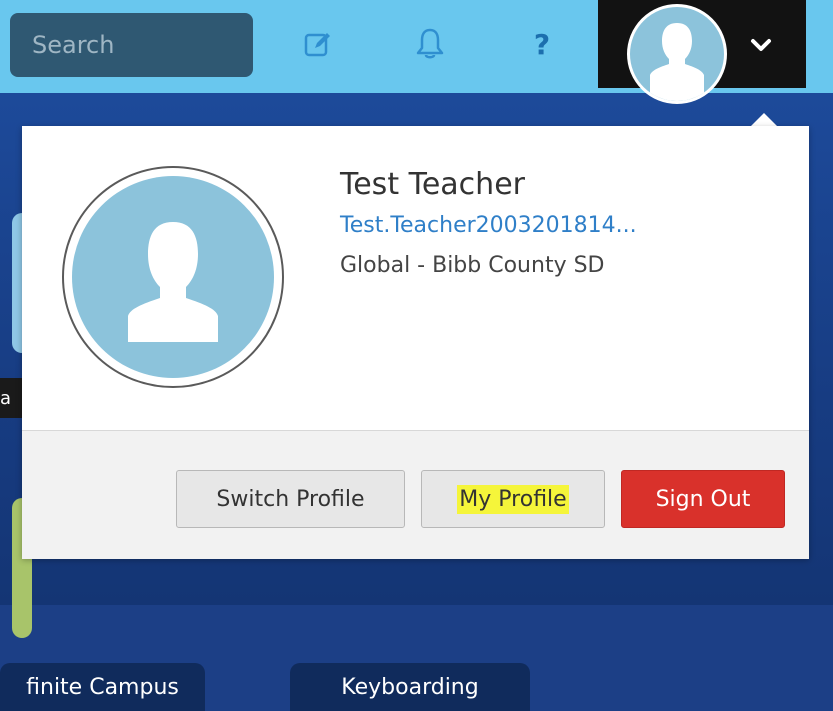  I want to click on strip-text: a, so click(6, 398).